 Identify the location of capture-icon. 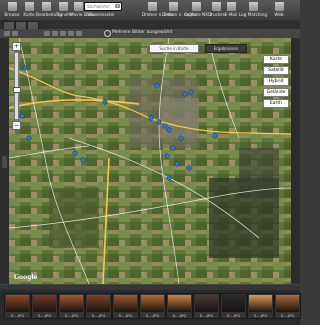
(196, 6).